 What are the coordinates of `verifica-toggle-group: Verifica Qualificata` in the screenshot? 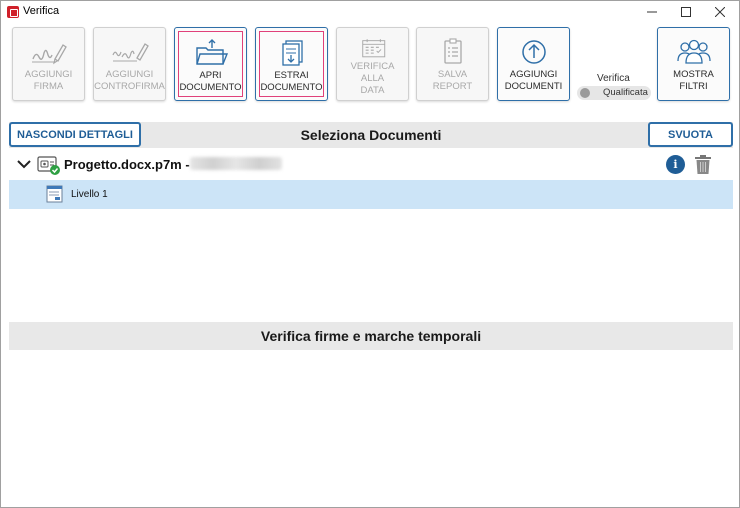 It's located at (614, 93).